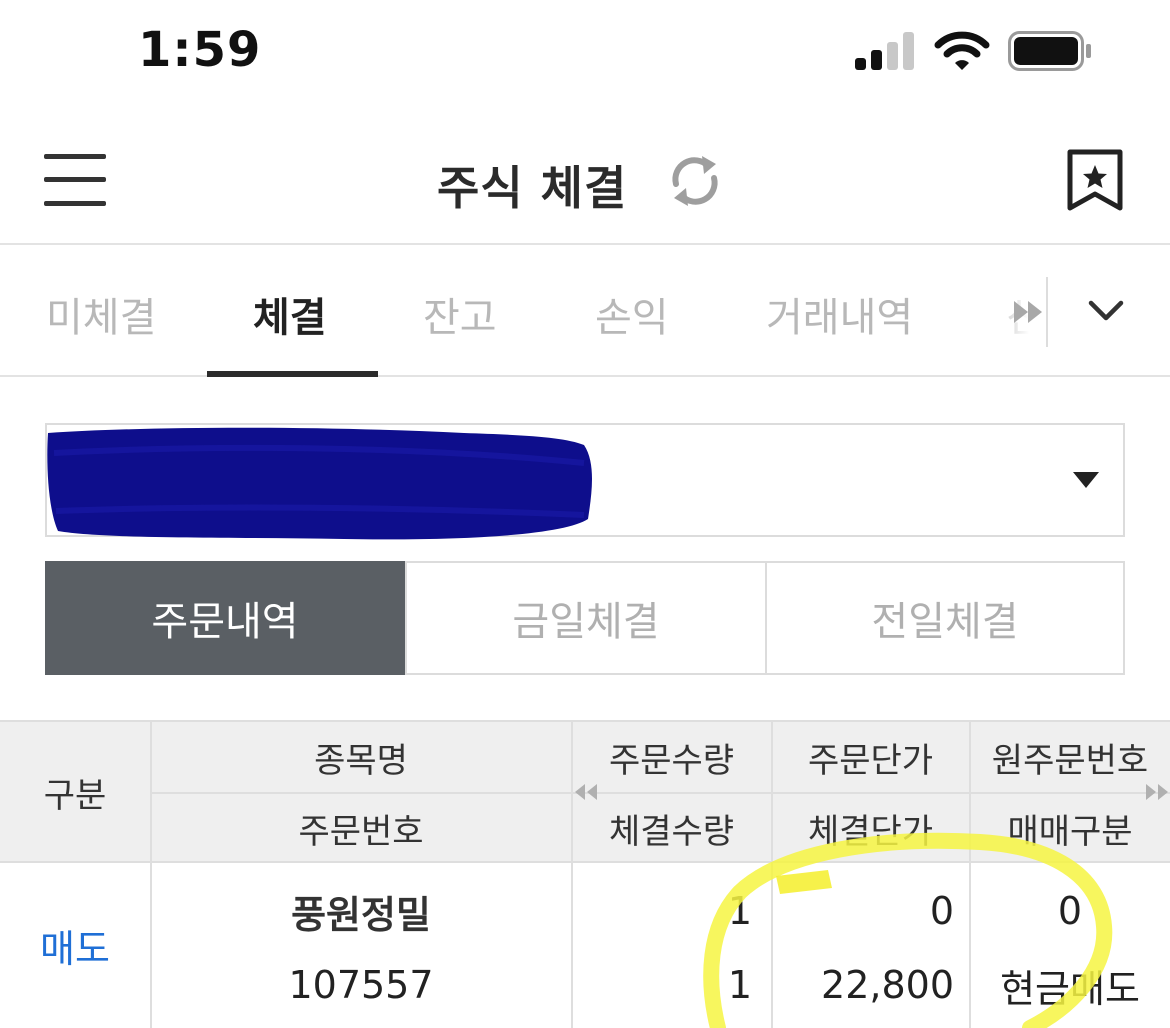 The width and height of the screenshot is (1170, 1028). What do you see at coordinates (1070, 988) in the screenshot?
I see `row-trade-type: 현금매도` at bounding box center [1070, 988].